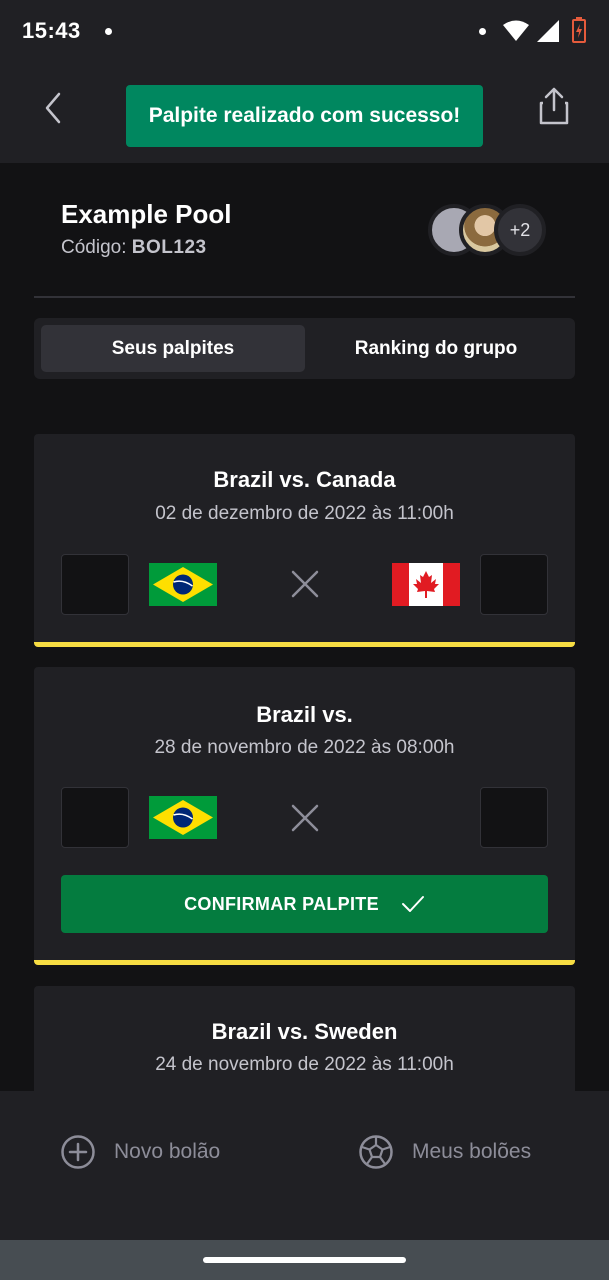 The width and height of the screenshot is (609, 1280). What do you see at coordinates (304, 714) in the screenshot?
I see `match-title: Brazil vs.` at bounding box center [304, 714].